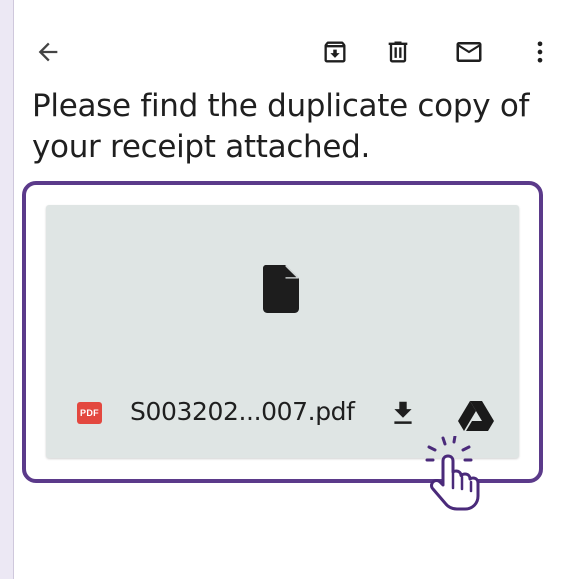 The width and height of the screenshot is (569, 579). I want to click on pdf-icon: PDF, so click(89, 413).